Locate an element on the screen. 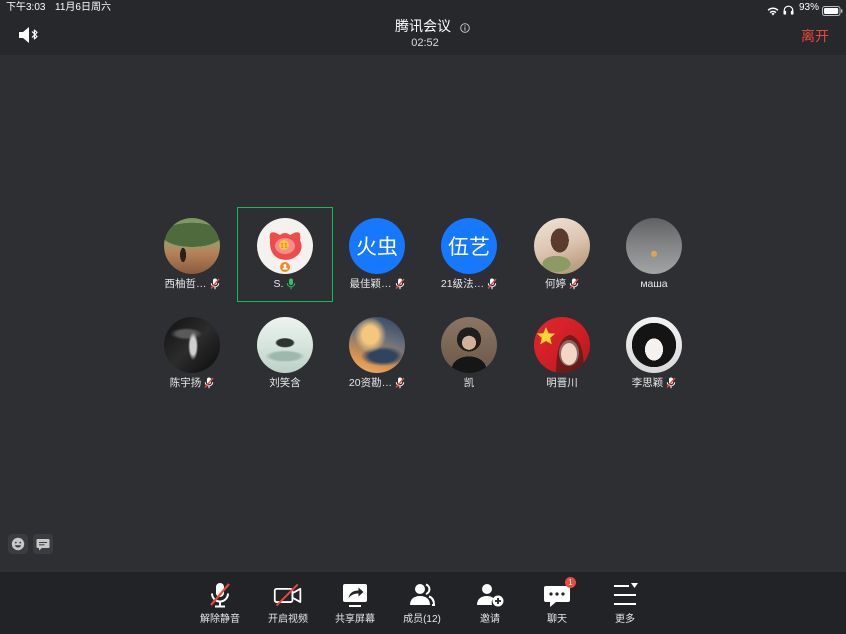 This screenshot has height=634, width=846. meeting-toolbar: 解除静音 开启视频 共享屏幕 成员(12) 邀请 1 聊天 更多 is located at coordinates (423, 603).